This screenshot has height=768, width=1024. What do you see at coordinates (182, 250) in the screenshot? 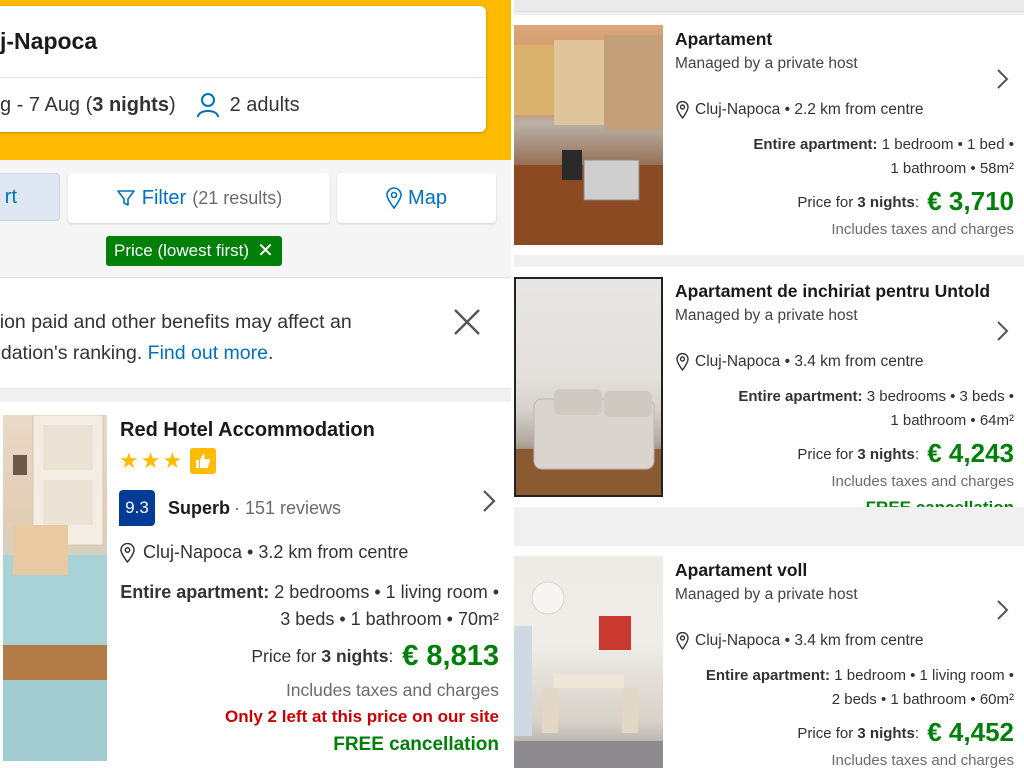
I see `chip-label: Price (lowest first)` at bounding box center [182, 250].